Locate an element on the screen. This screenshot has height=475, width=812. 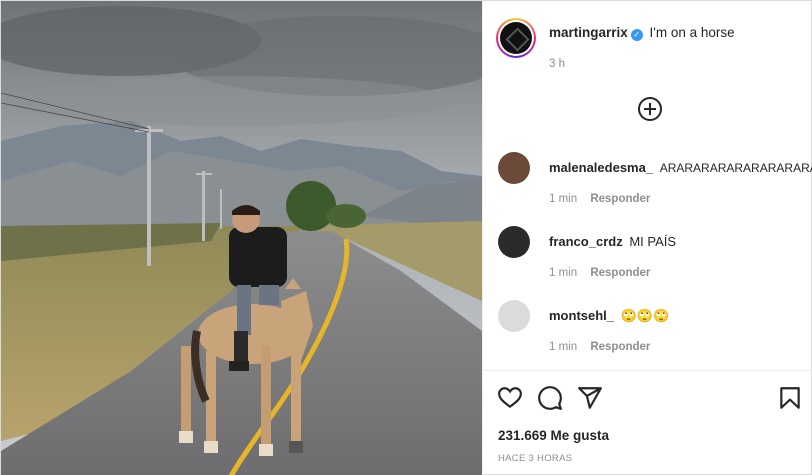
comment-item: franco_crdz MI PAÍS 1 min Responder is located at coordinates (647, 261).